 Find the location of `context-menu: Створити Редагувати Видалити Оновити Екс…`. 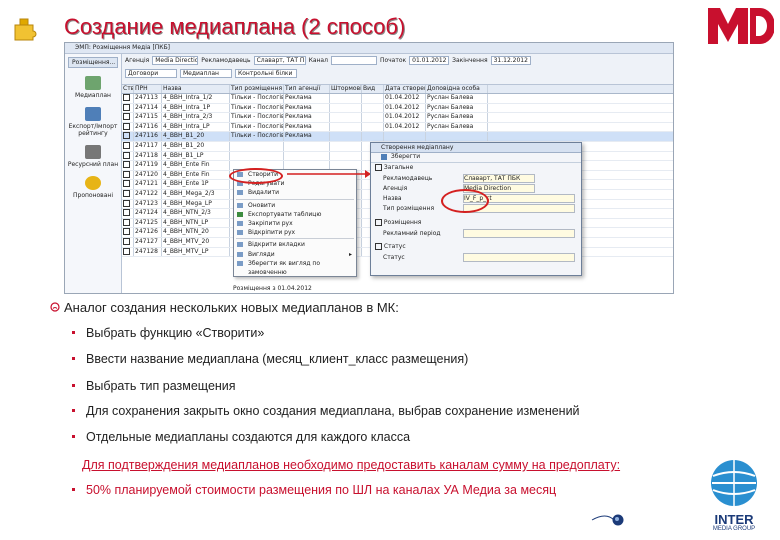

context-menu: Створити Редагувати Видалити Оновити Екс… is located at coordinates (295, 223).